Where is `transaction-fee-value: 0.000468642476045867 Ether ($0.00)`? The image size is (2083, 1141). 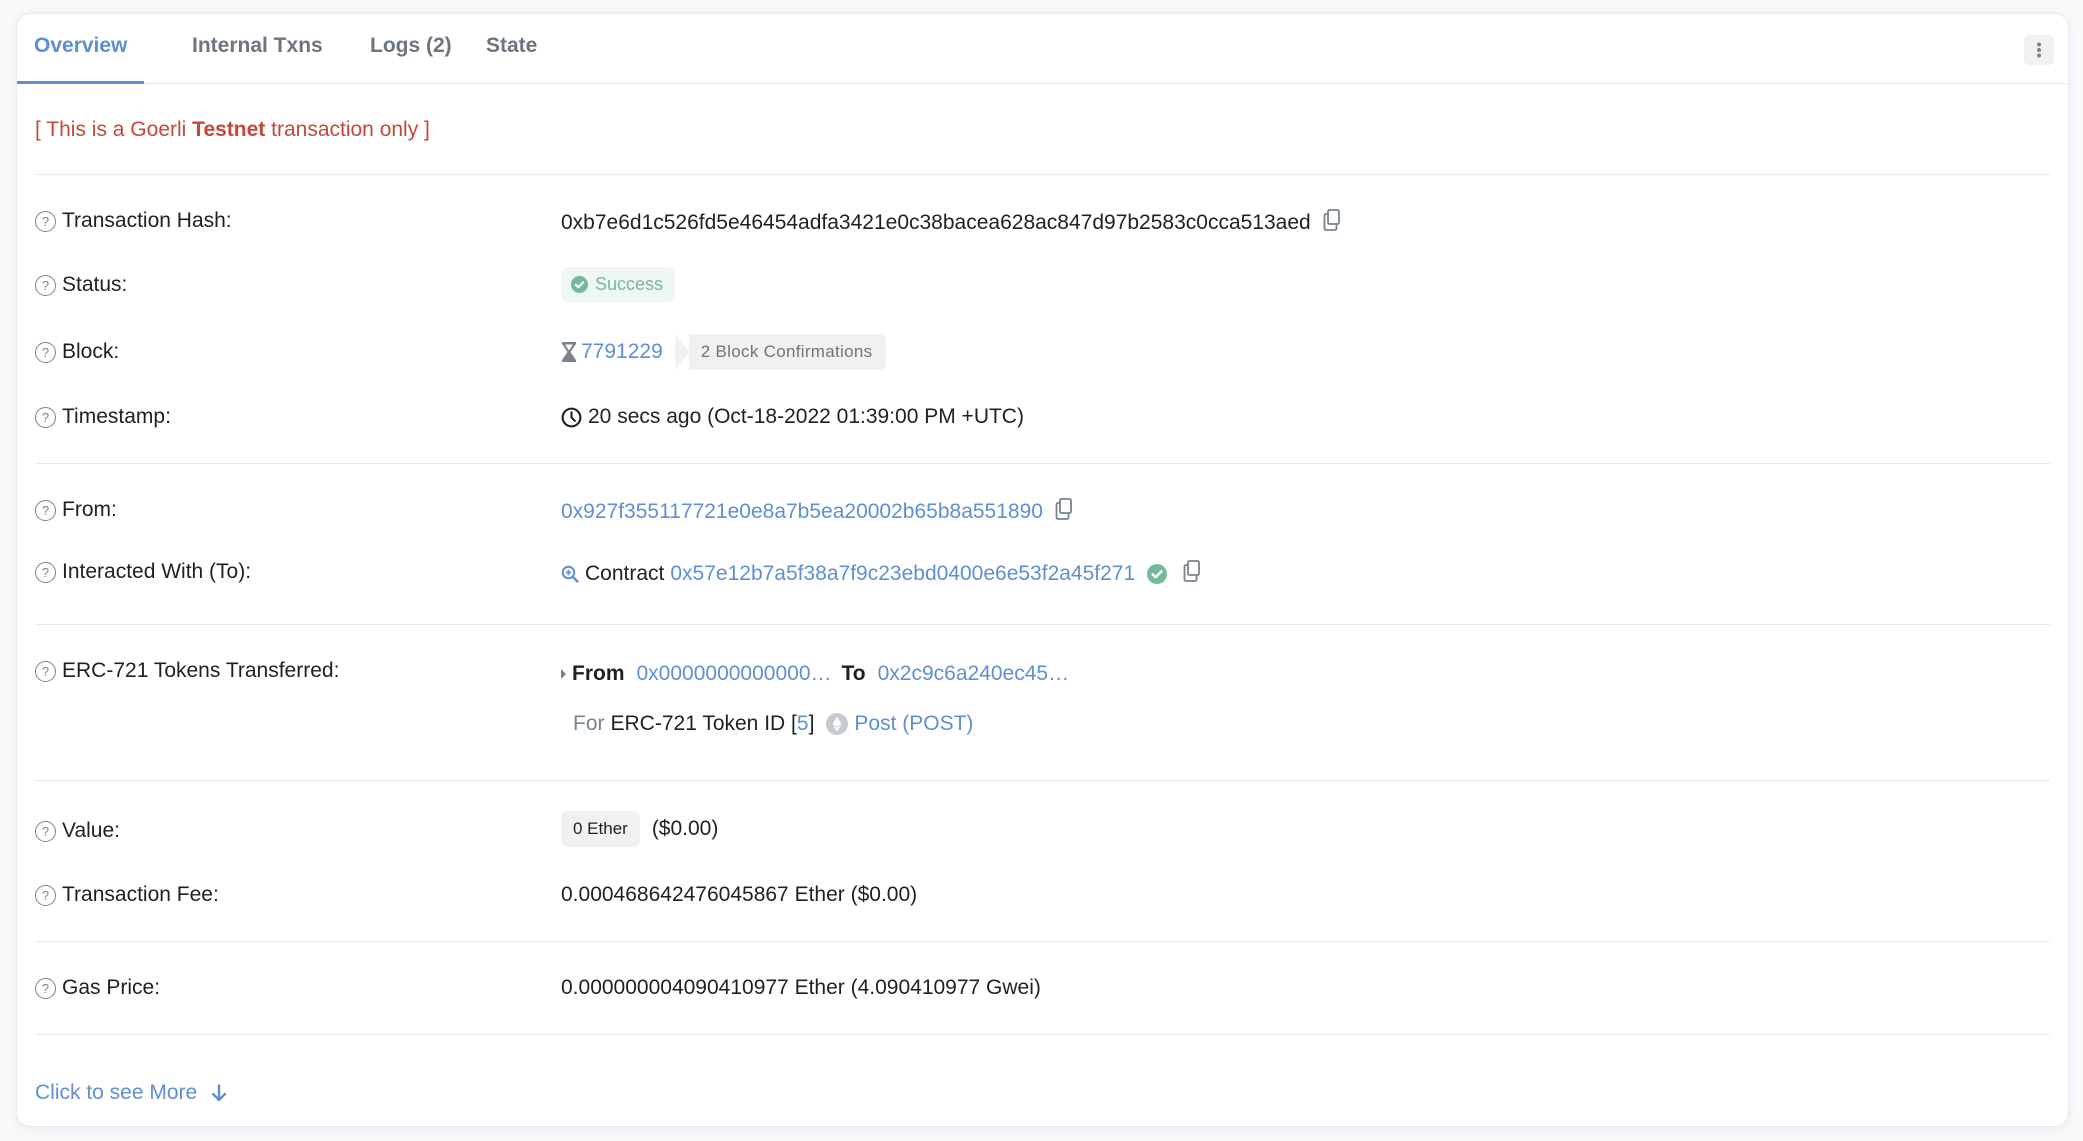 transaction-fee-value: 0.000468642476045867 Ether ($0.00) is located at coordinates (739, 895).